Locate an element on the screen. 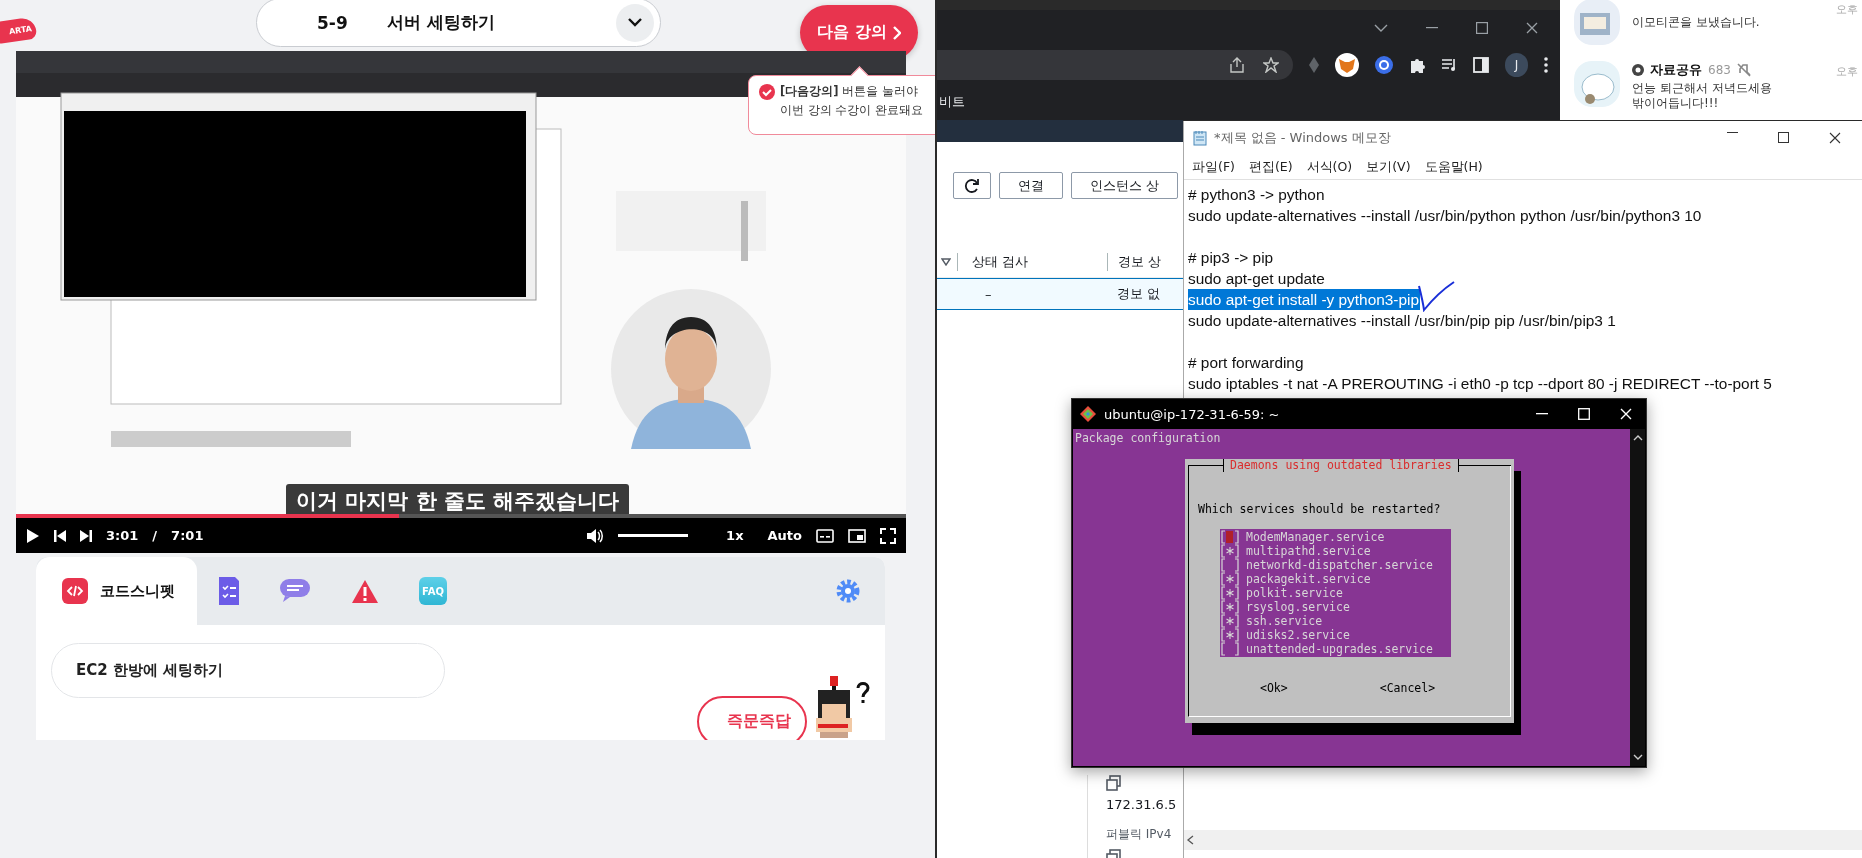  text-line: sudo update-alternatives --install /usr/bin/python python /usr/bin/python3 10 is located at coordinates (1445, 216).